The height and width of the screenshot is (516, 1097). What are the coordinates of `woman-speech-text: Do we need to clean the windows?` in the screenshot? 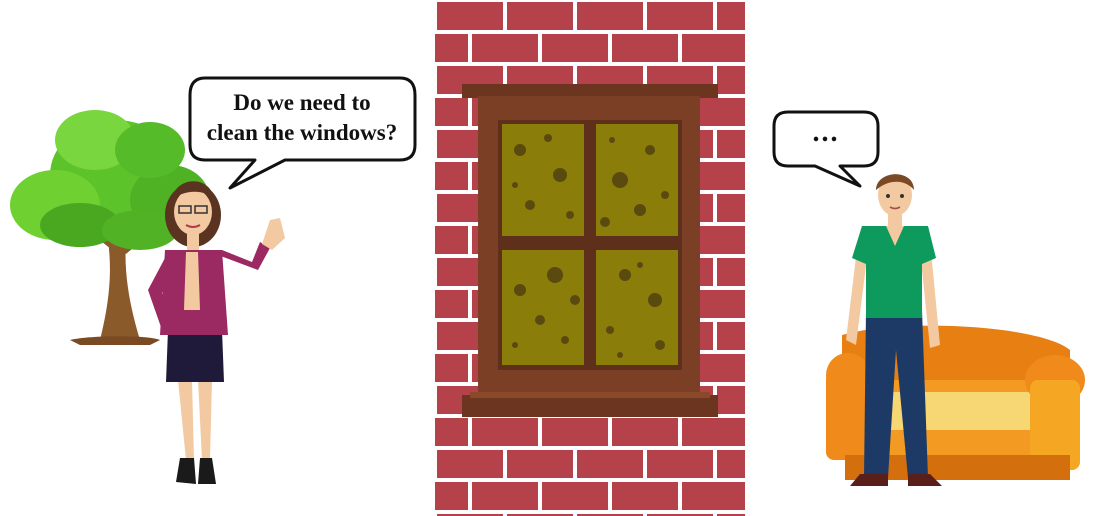 It's located at (302, 118).